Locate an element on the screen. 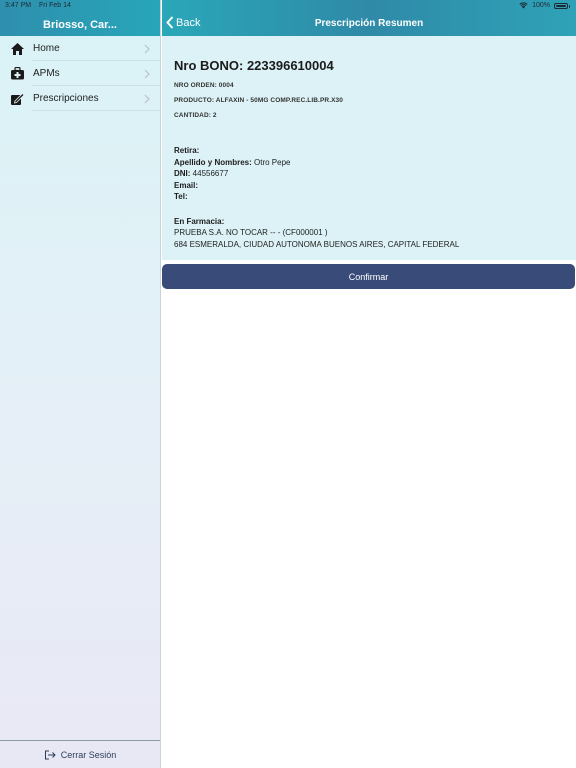  sidebar-item-apms: APMs is located at coordinates (80, 73).